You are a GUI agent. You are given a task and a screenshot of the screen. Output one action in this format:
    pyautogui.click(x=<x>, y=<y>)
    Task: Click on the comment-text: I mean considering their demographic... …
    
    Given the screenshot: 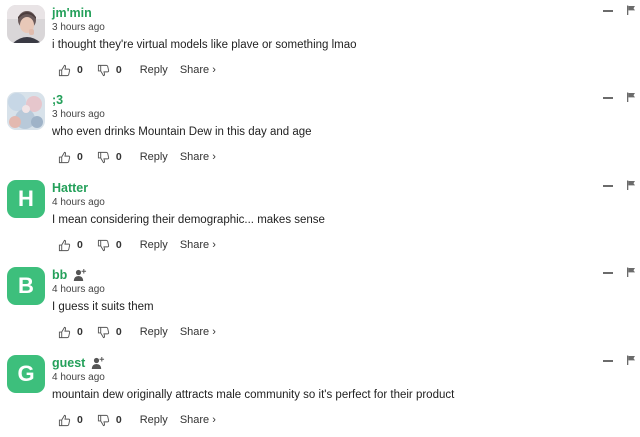 What is the action you would take?
    pyautogui.click(x=188, y=220)
    